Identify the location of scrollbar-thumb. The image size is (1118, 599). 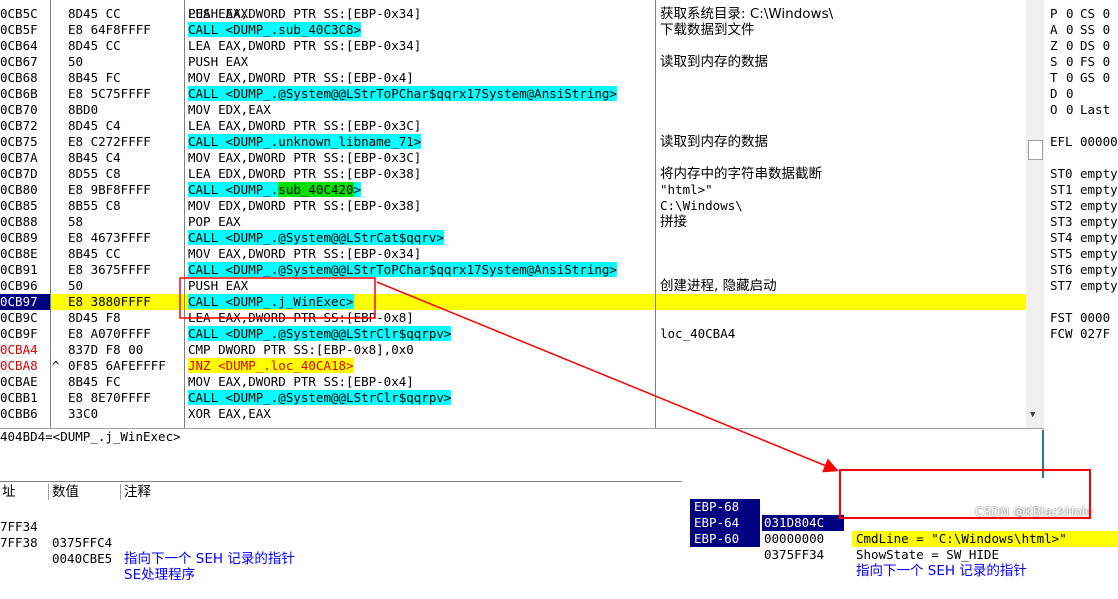
(1035, 150).